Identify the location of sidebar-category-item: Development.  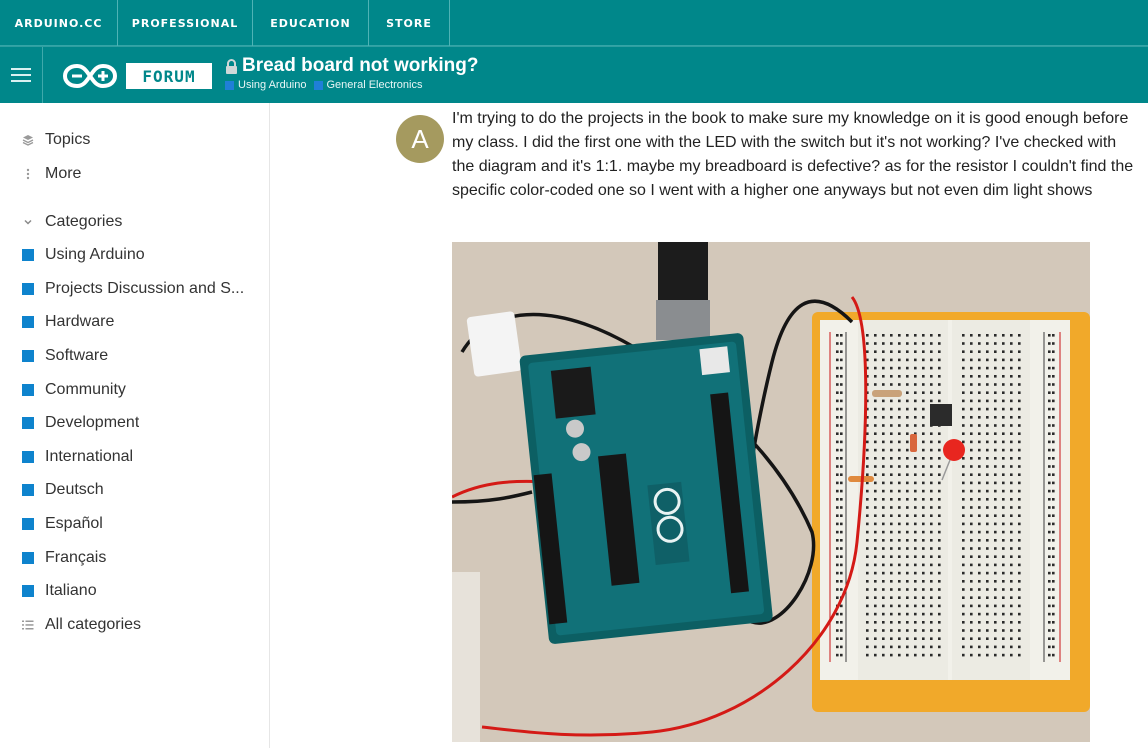
(80, 423).